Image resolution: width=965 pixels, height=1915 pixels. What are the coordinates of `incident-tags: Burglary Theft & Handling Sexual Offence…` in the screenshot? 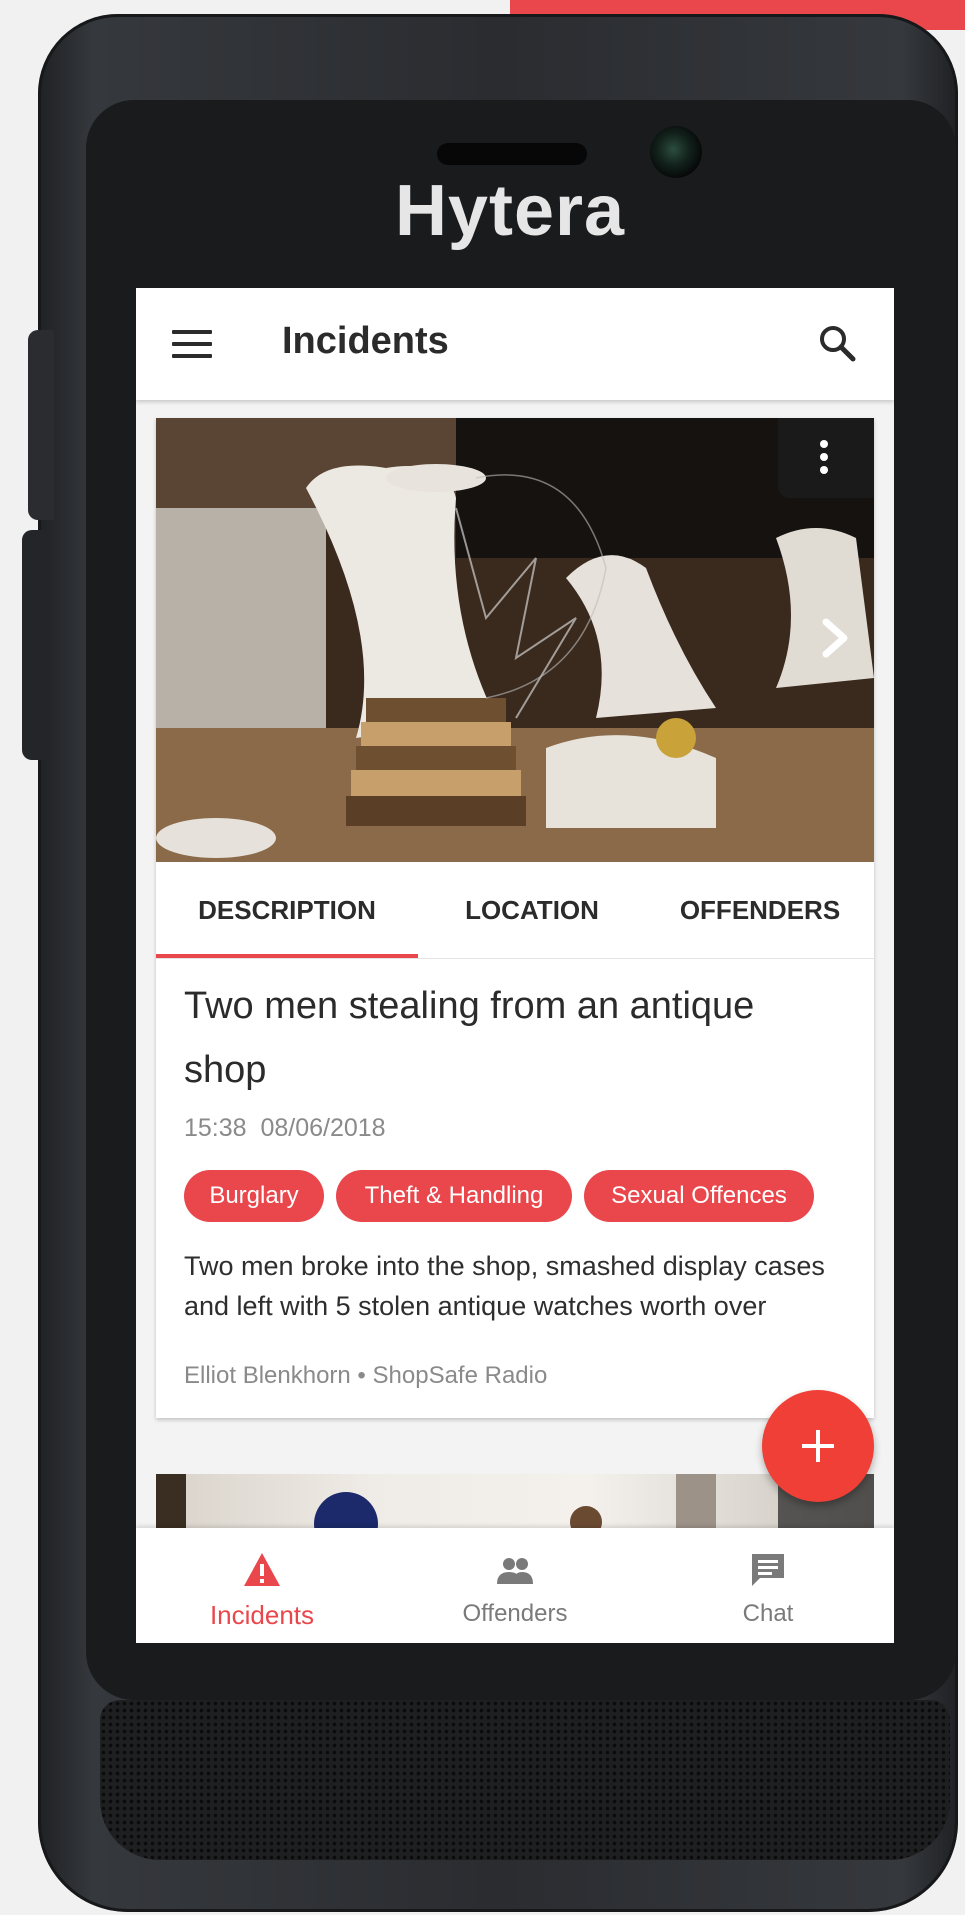 It's located at (524, 1196).